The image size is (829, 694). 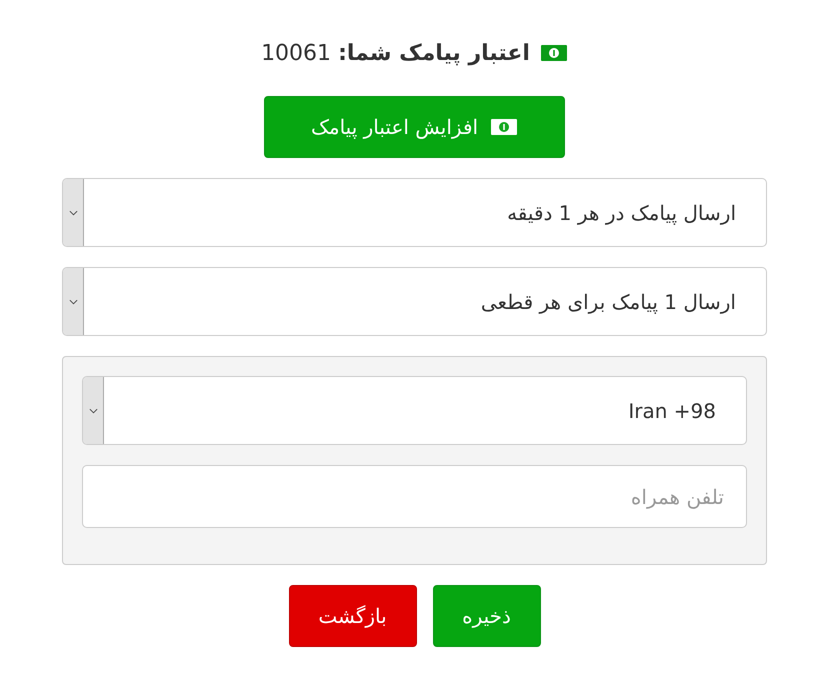 I want to click on back-button: بازگشت, so click(x=352, y=616).